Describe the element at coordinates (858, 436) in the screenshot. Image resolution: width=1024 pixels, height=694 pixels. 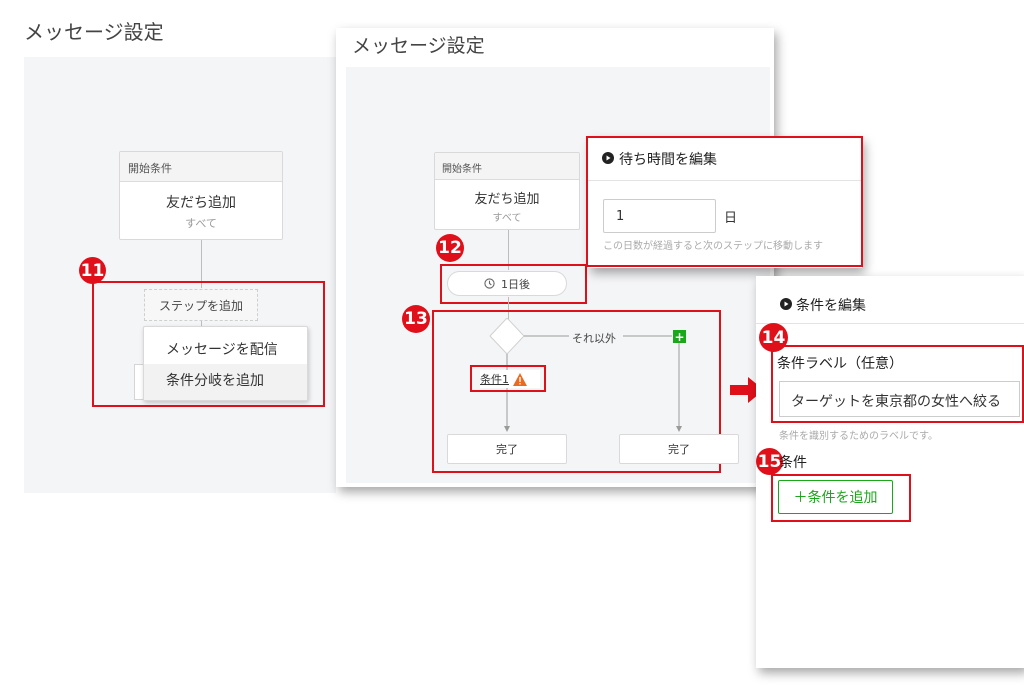
I see `condition-label-hint: 条件を識別するためのラベルです。` at that location.